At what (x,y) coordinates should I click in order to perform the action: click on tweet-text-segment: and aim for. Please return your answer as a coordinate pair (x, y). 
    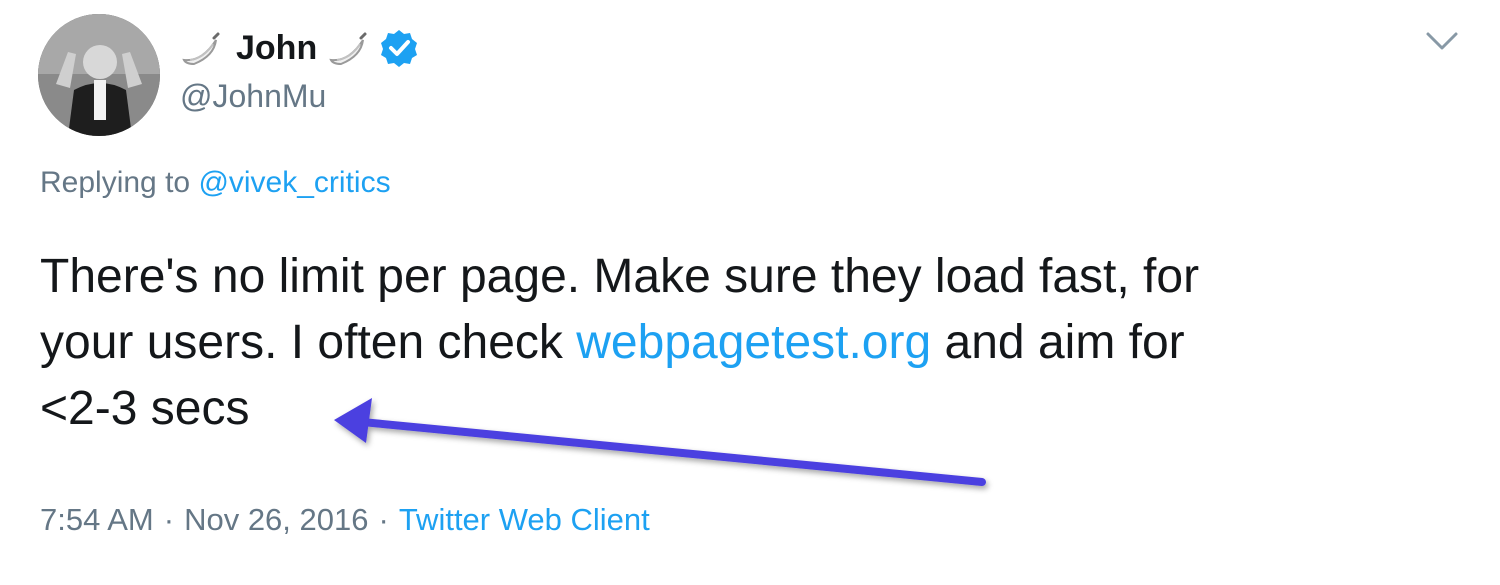
    Looking at the image, I should click on (1064, 342).